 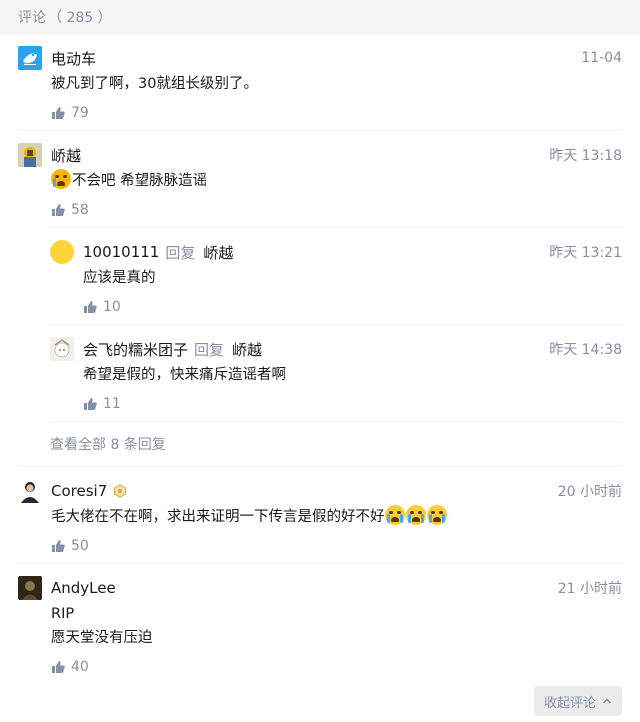 I want to click on like-count: 10, so click(x=112, y=307).